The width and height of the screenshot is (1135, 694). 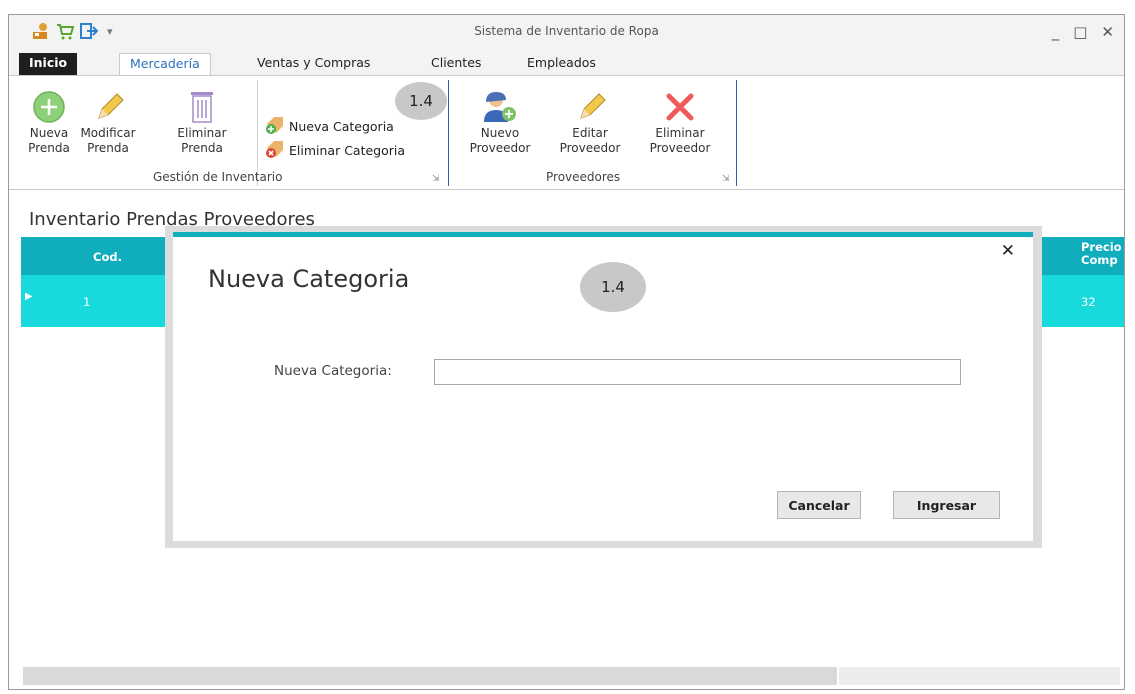 I want to click on tab-ventas-compras: Ventas y Compras, so click(x=313, y=64).